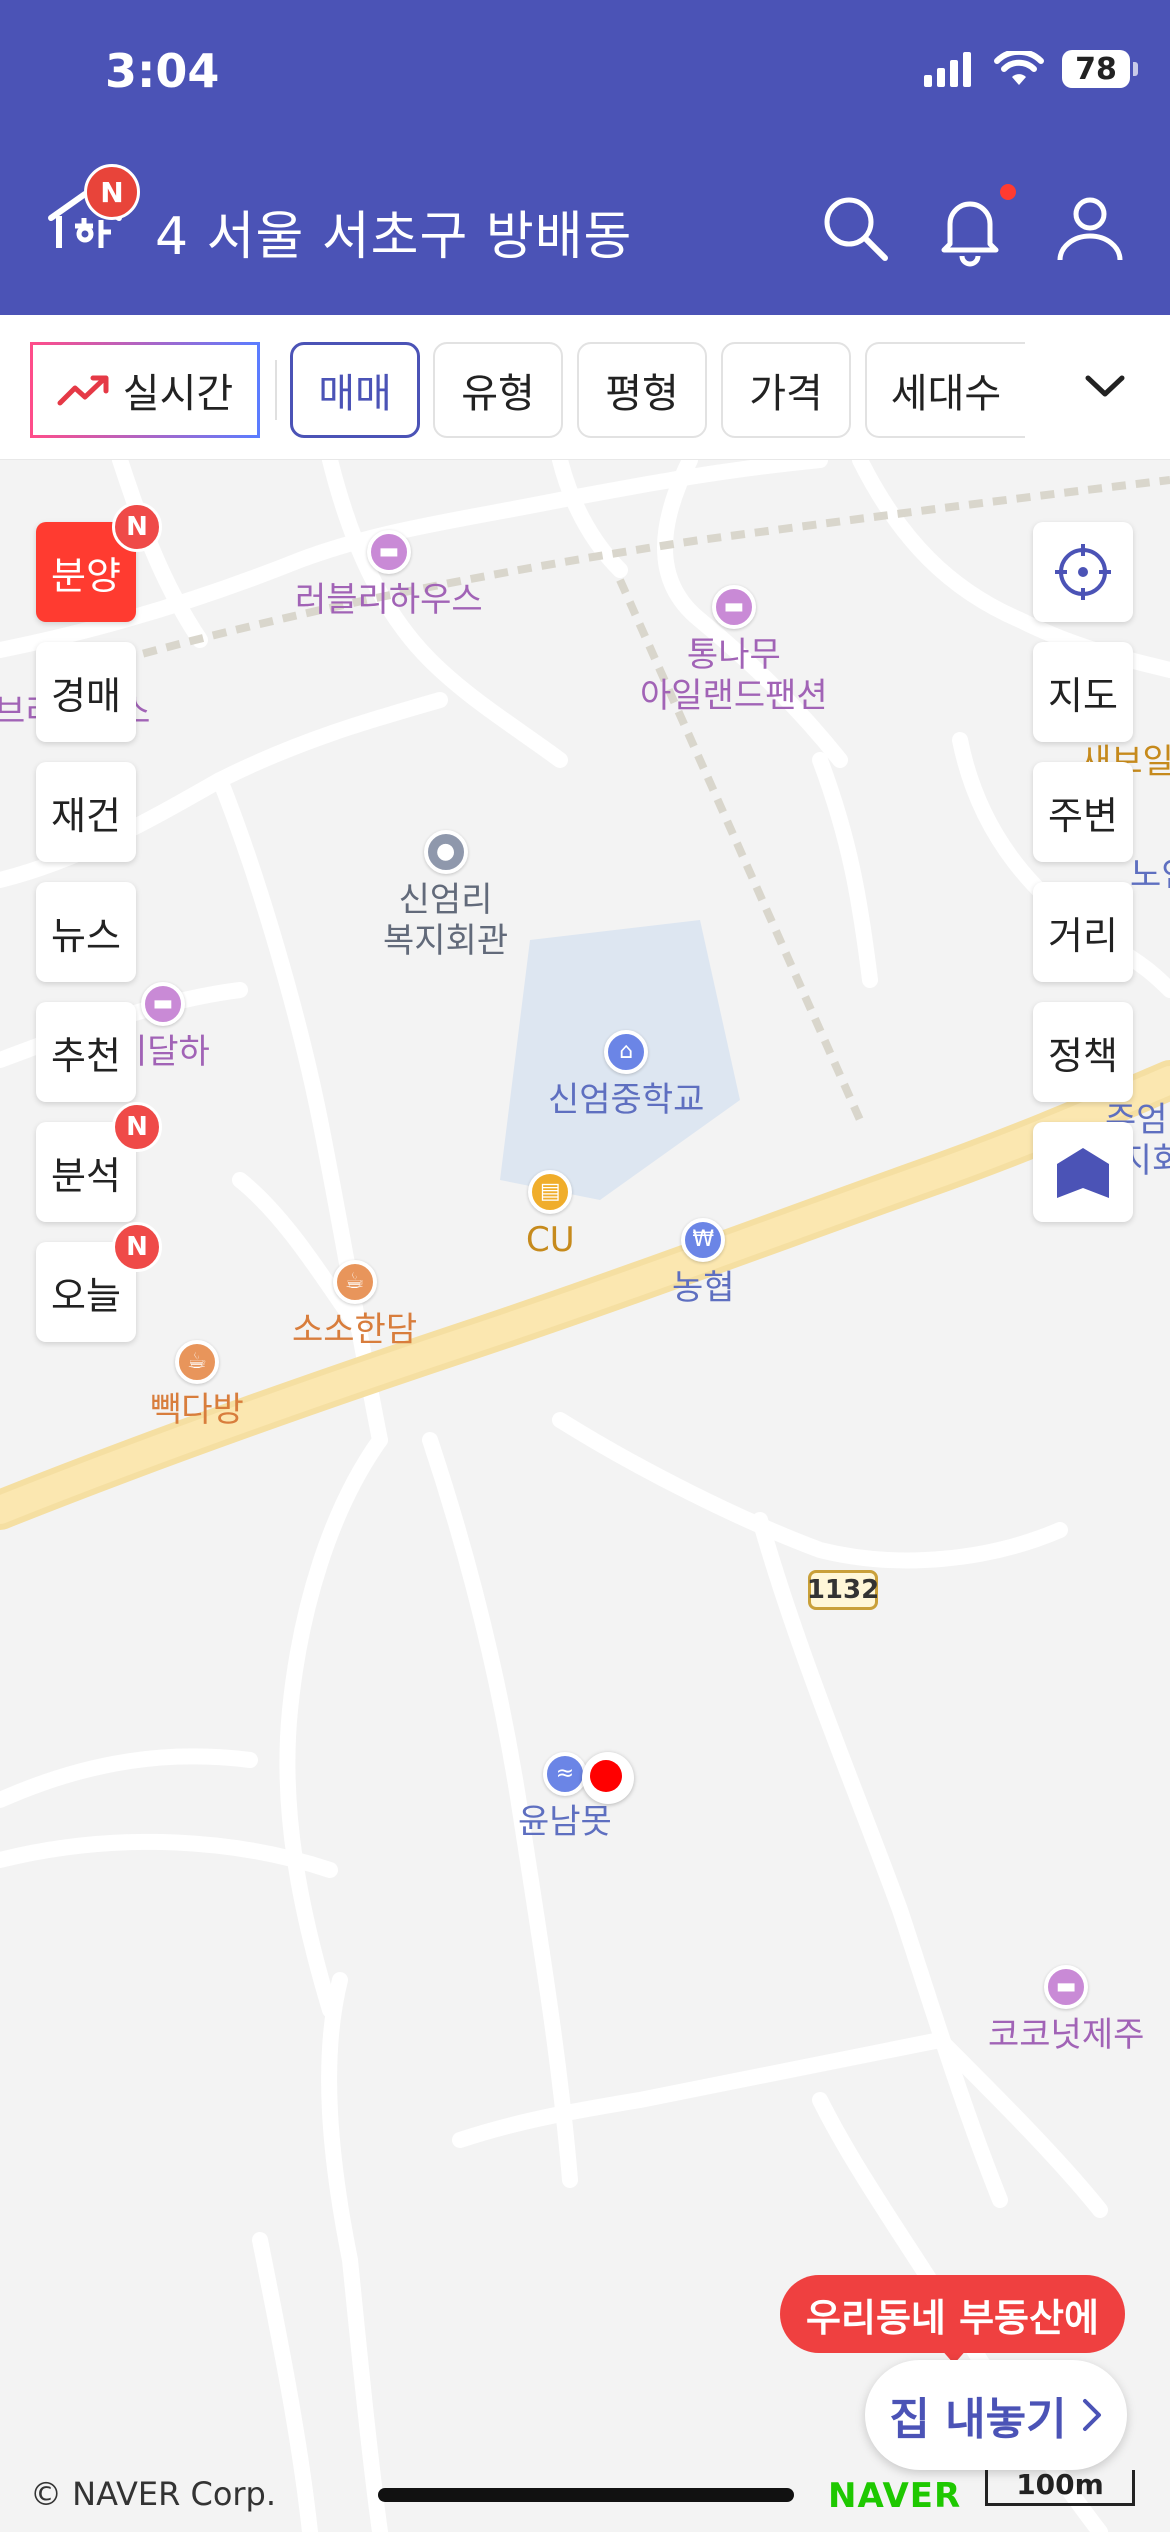  What do you see at coordinates (137, 527) in the screenshot?
I see `presale-new-badge: N` at bounding box center [137, 527].